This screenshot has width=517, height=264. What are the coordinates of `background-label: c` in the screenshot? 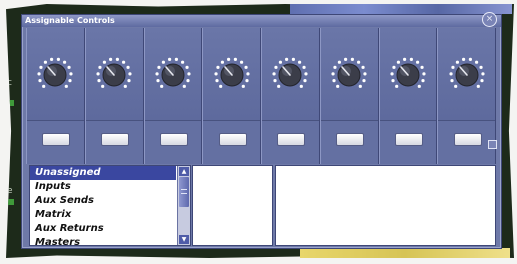 It's located at (9, 83).